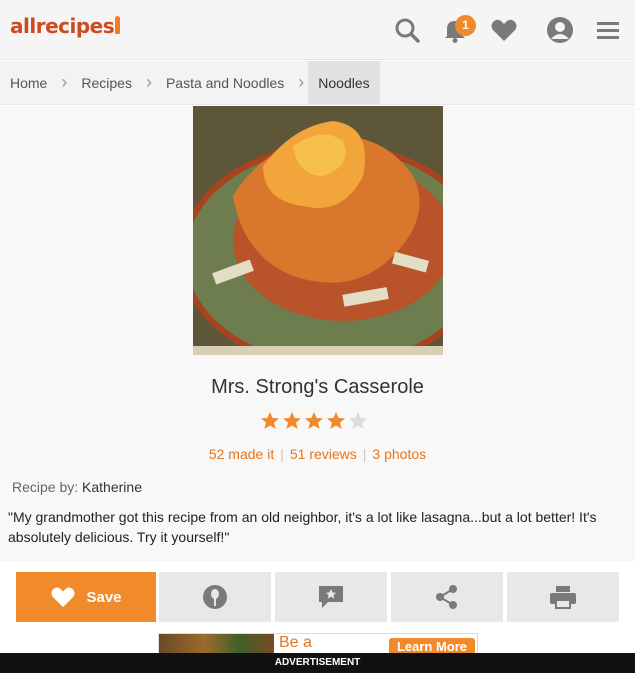  Describe the element at coordinates (465, 25) in the screenshot. I see `notification-badge: 1` at that location.